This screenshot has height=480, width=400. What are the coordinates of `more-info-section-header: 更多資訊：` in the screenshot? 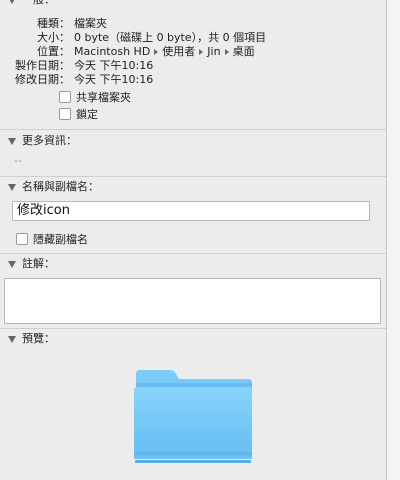 It's located at (42, 141).